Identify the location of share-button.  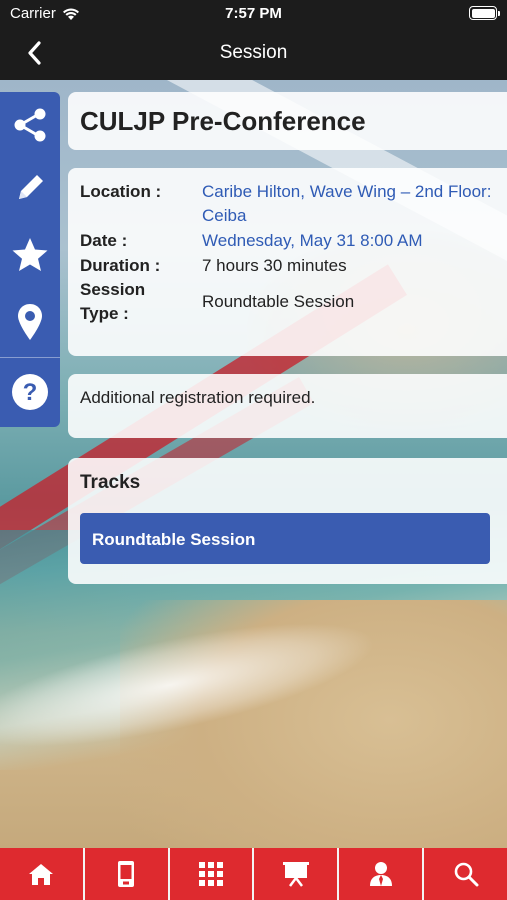
(30, 125).